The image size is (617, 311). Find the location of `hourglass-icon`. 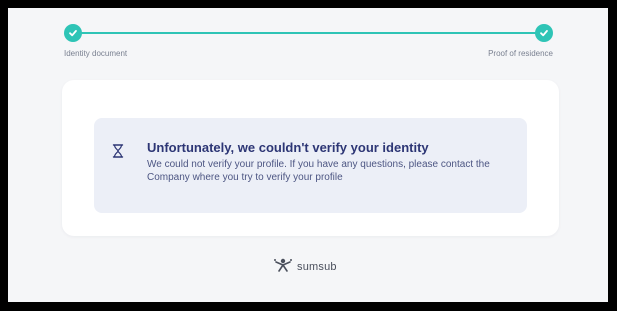

hourglass-icon is located at coordinates (118, 151).